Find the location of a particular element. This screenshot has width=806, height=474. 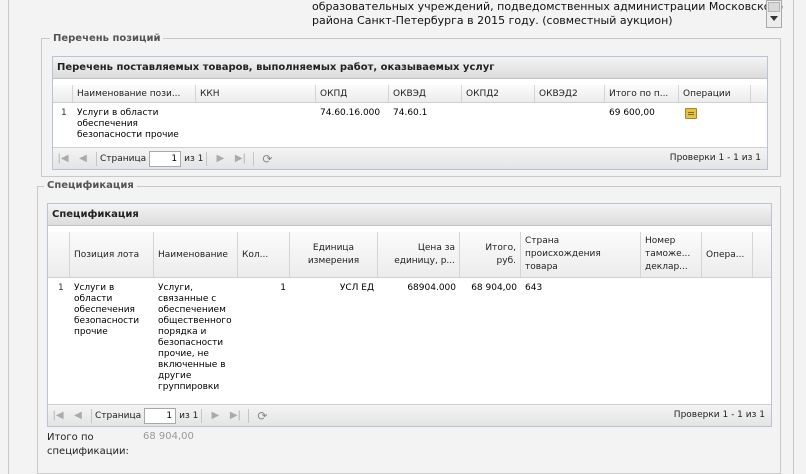

spec-country: 643 is located at coordinates (534, 288).